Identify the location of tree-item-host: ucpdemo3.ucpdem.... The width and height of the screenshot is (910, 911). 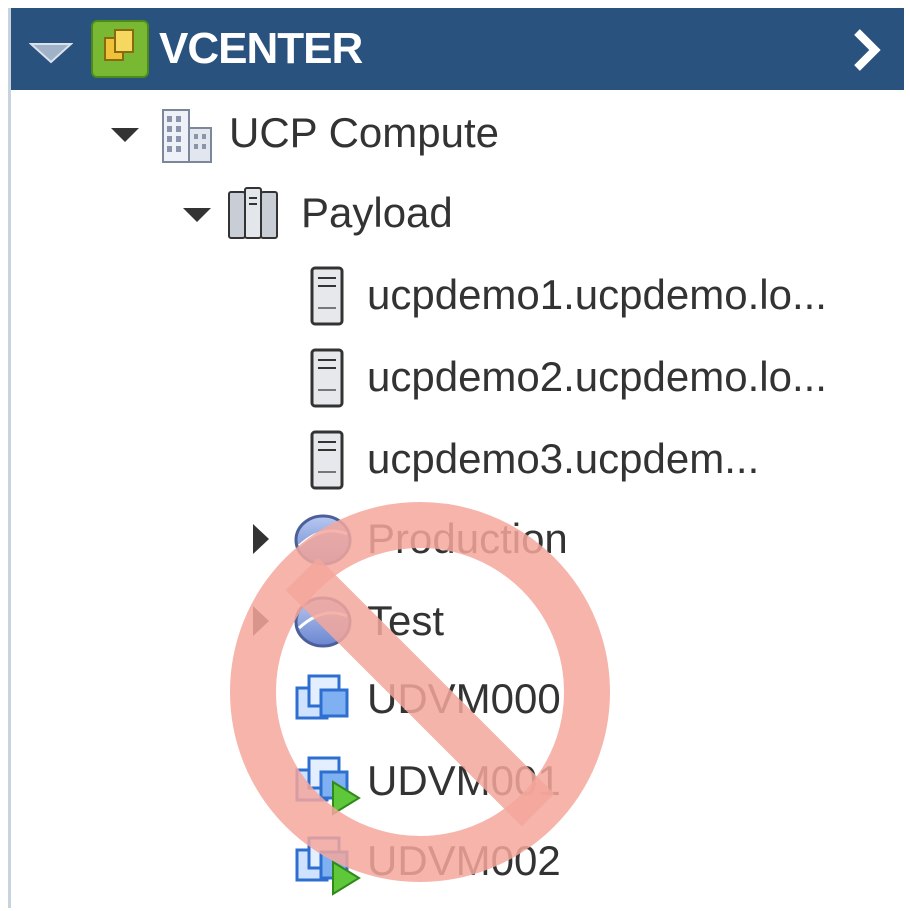
(451, 459).